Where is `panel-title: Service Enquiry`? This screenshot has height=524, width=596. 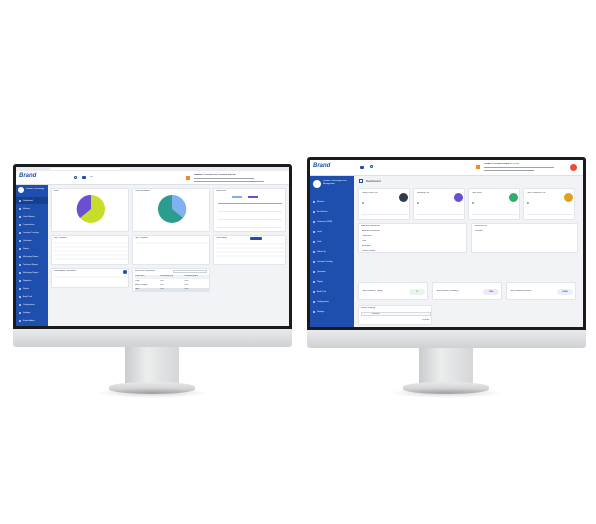
panel-title: Service Enquiry is located at coordinates (368, 308).